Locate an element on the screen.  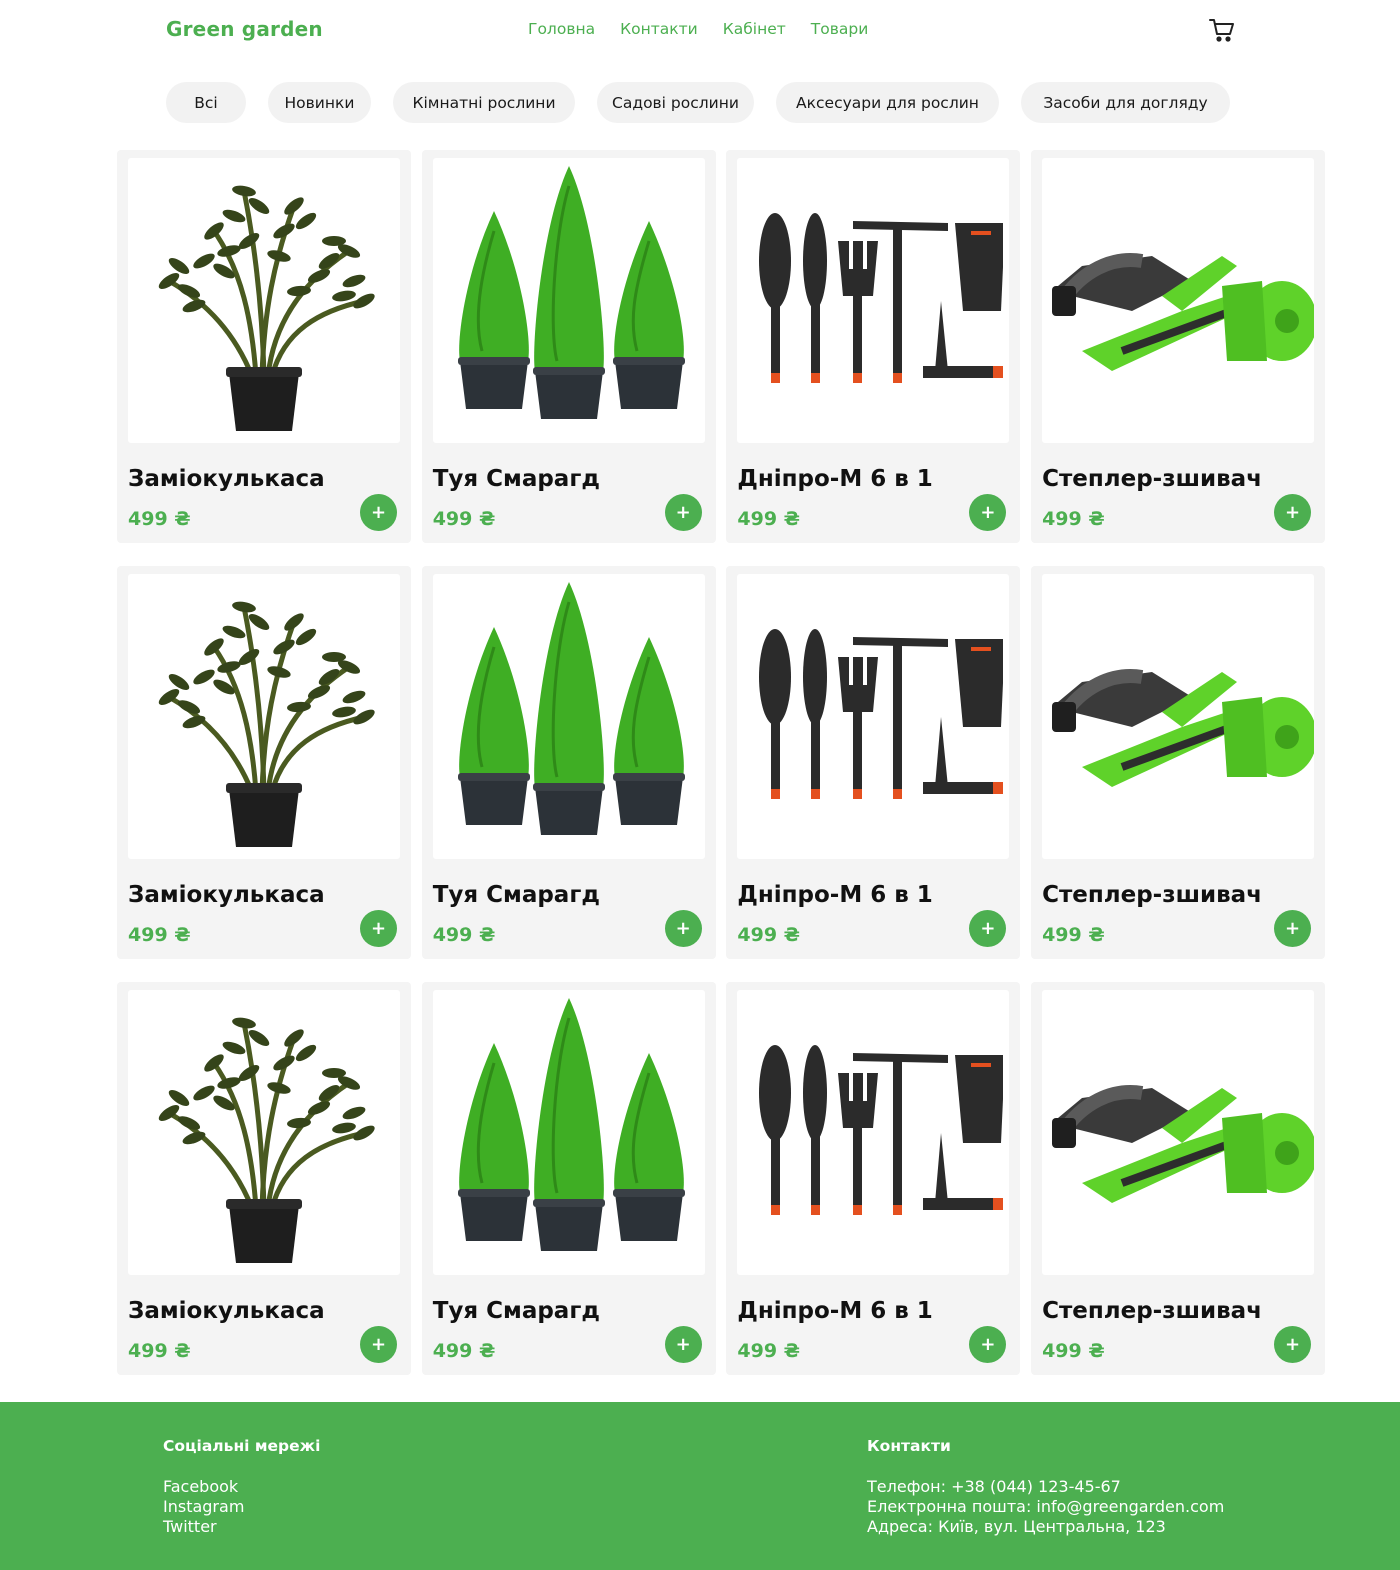
chip-care-products: Засоби для догляду is located at coordinates (1125, 102).